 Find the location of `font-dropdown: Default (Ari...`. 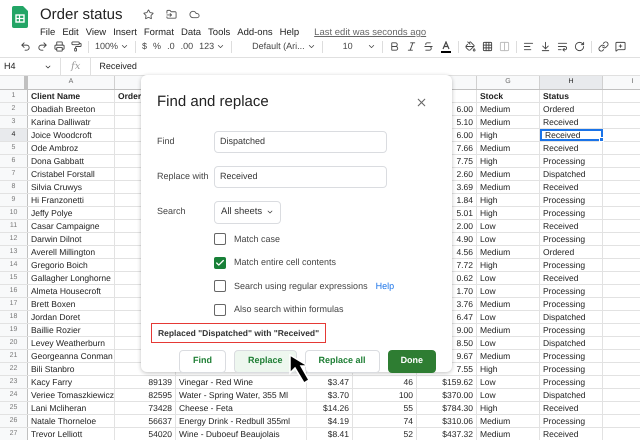

font-dropdown: Default (Ari... is located at coordinates (284, 47).